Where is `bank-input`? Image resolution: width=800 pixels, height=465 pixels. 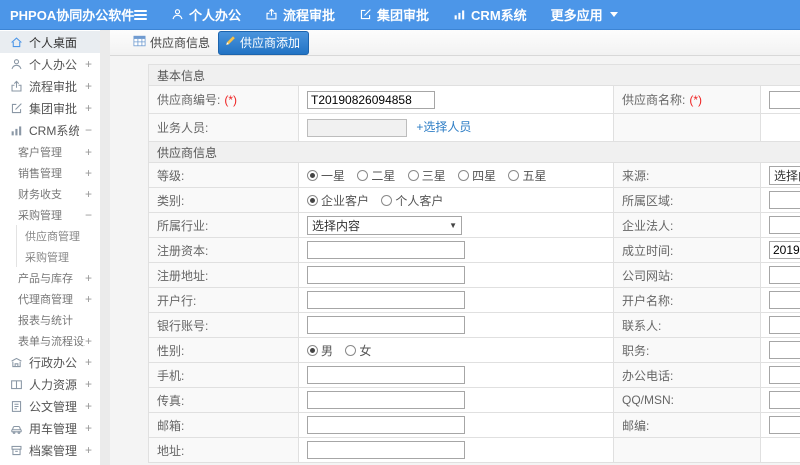
bank-input is located at coordinates (386, 300).